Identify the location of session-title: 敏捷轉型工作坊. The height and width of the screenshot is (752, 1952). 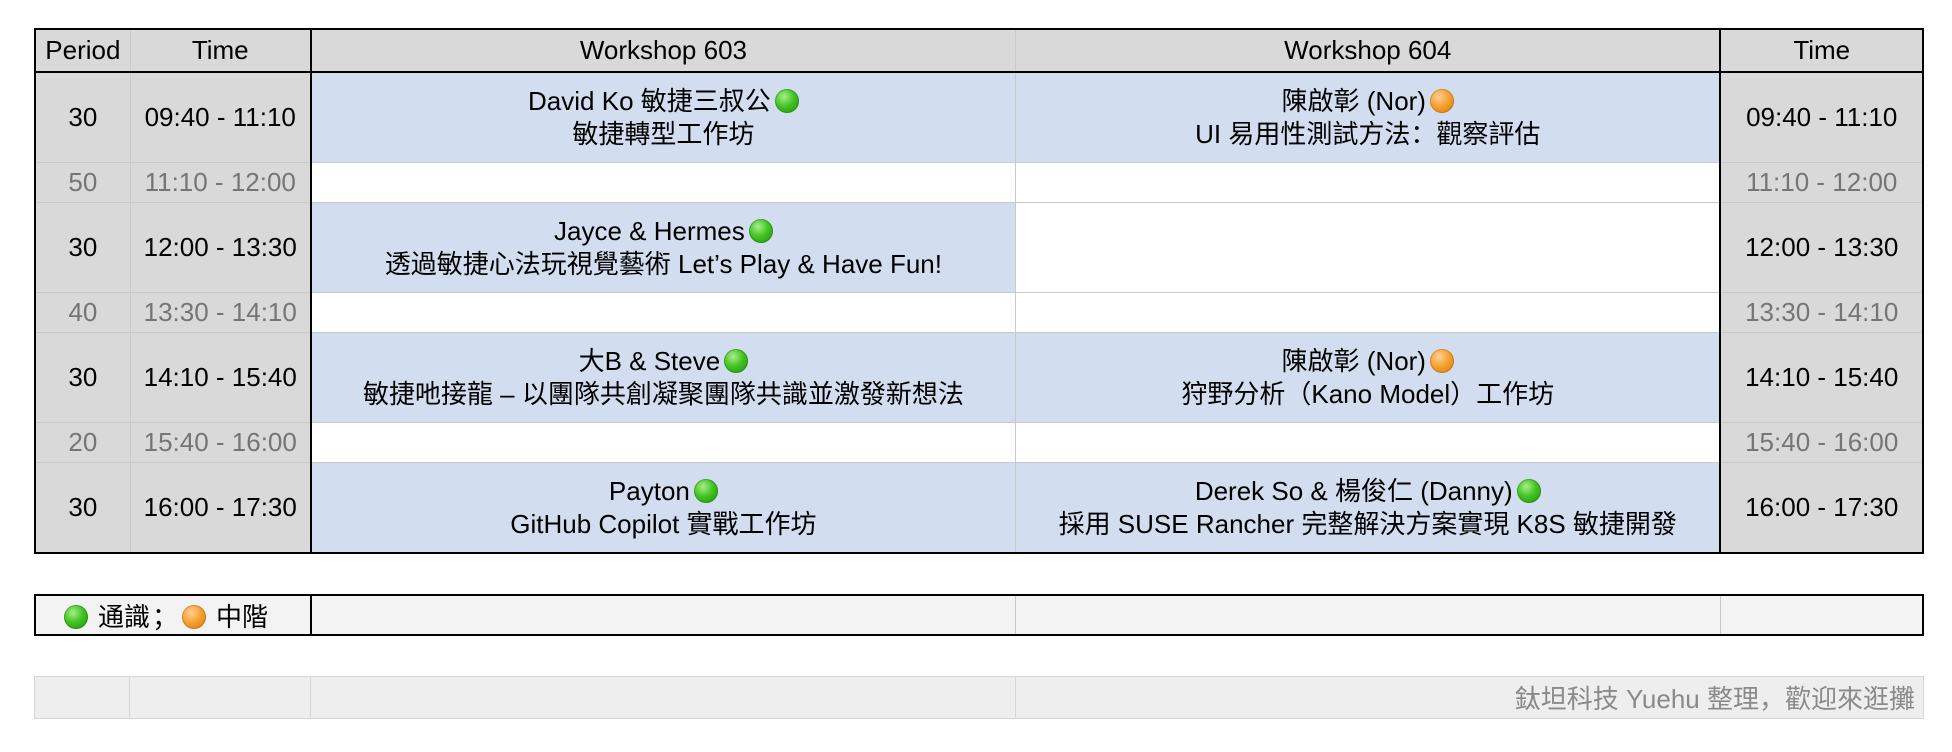
(663, 133).